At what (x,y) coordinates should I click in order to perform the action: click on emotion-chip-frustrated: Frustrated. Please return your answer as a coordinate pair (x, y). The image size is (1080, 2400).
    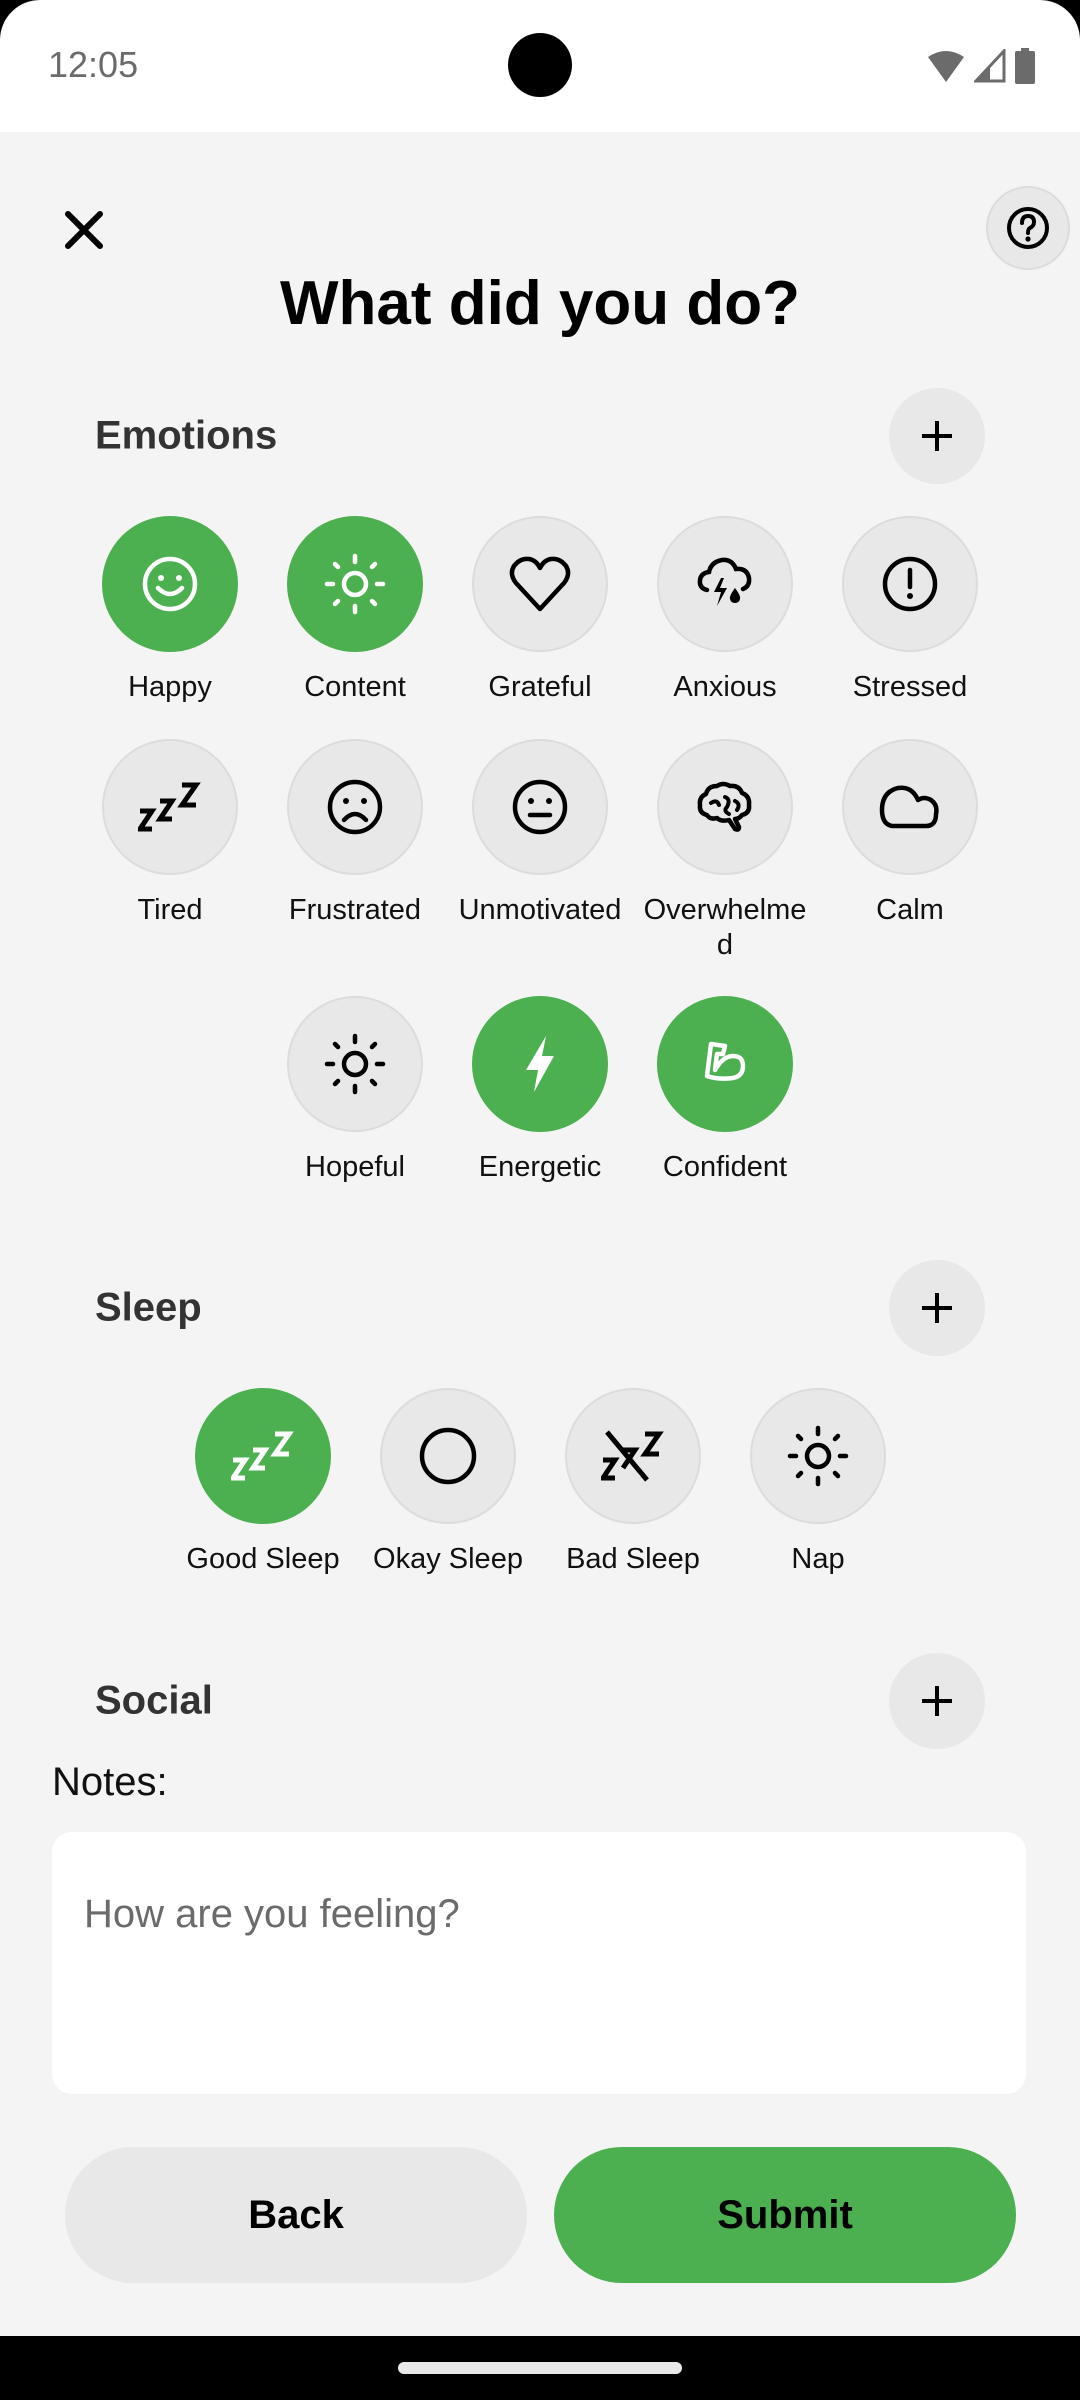
    Looking at the image, I should click on (355, 833).